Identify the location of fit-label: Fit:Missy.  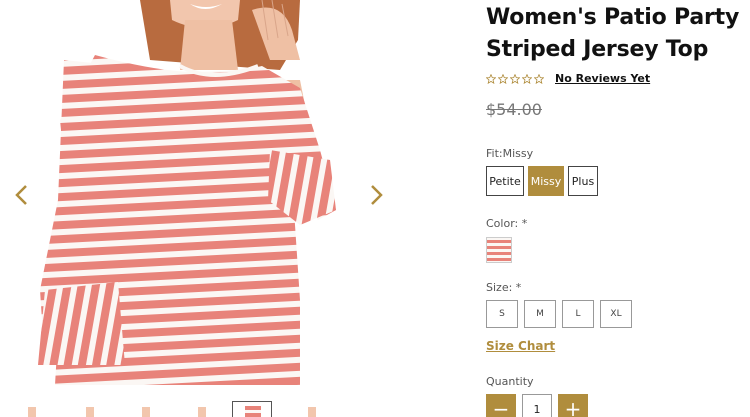
(510, 153).